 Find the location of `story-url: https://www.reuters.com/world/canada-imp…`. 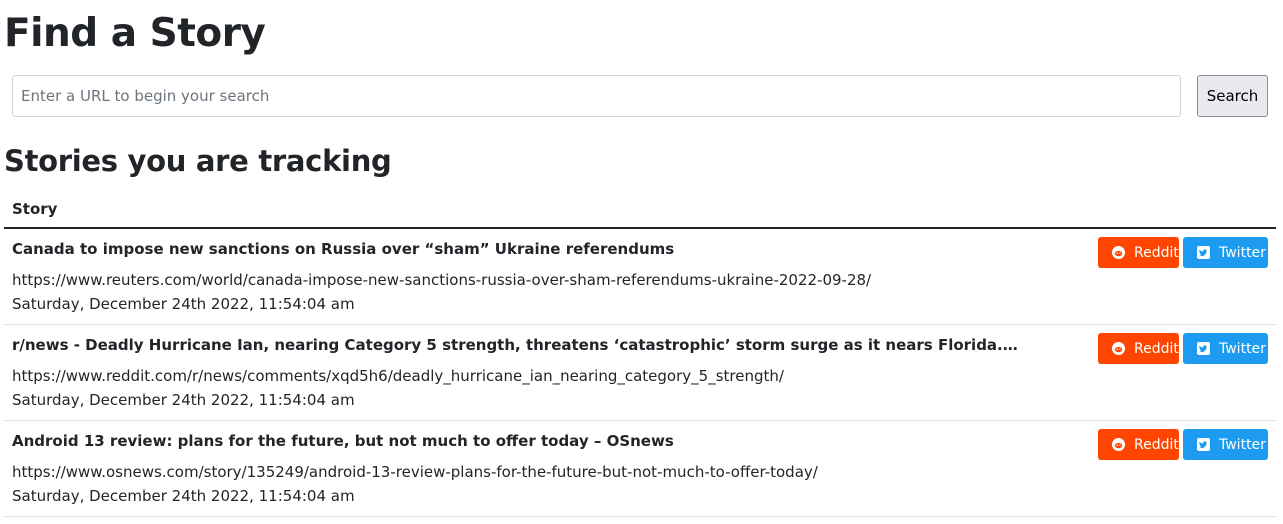

story-url: https://www.reuters.com/world/canada-imp… is located at coordinates (442, 280).